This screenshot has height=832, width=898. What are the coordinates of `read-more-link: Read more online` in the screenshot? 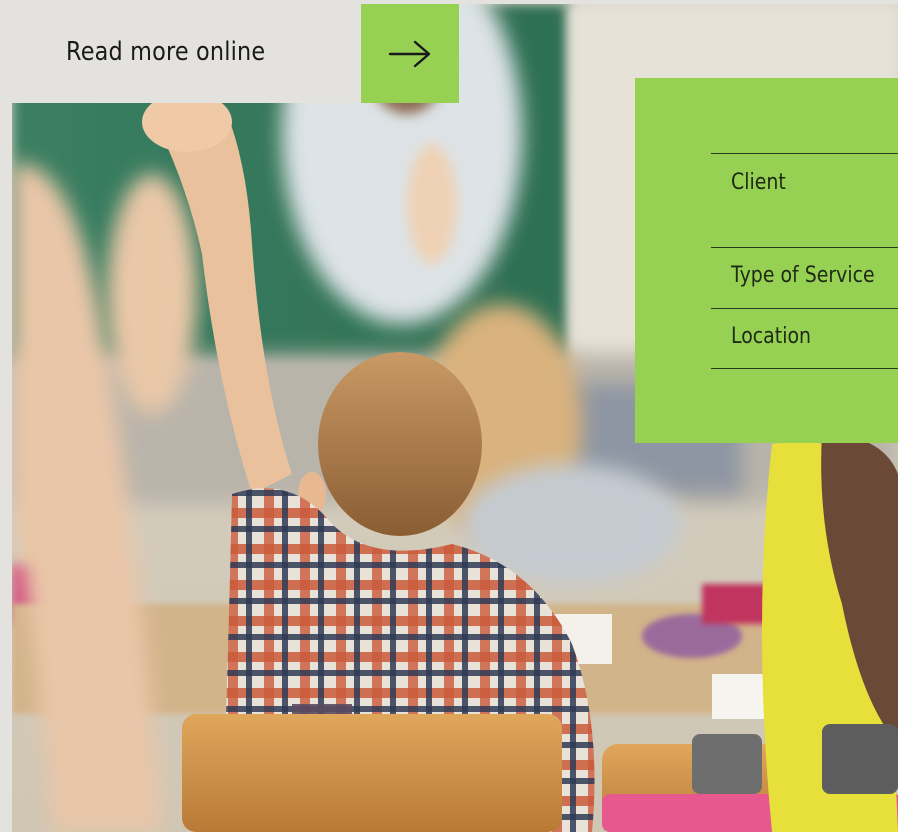 It's located at (181, 51).